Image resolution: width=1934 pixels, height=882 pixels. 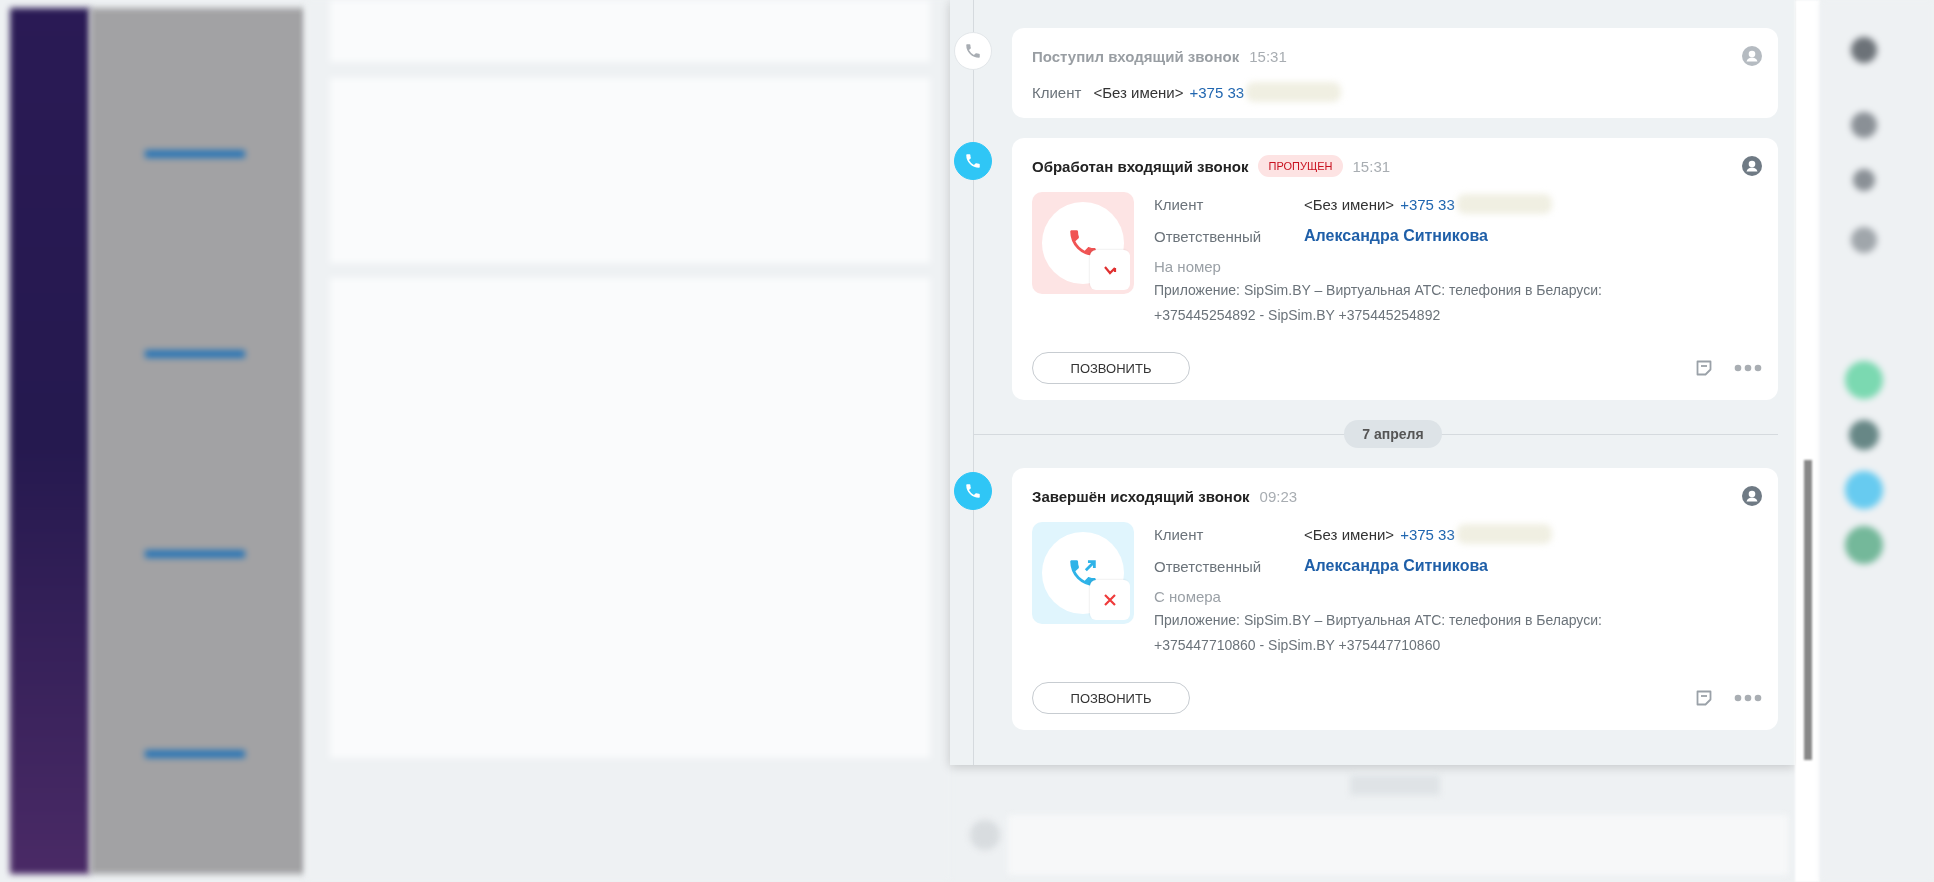 What do you see at coordinates (1141, 496) in the screenshot?
I see `event-title: Завершён исходящий звонок` at bounding box center [1141, 496].